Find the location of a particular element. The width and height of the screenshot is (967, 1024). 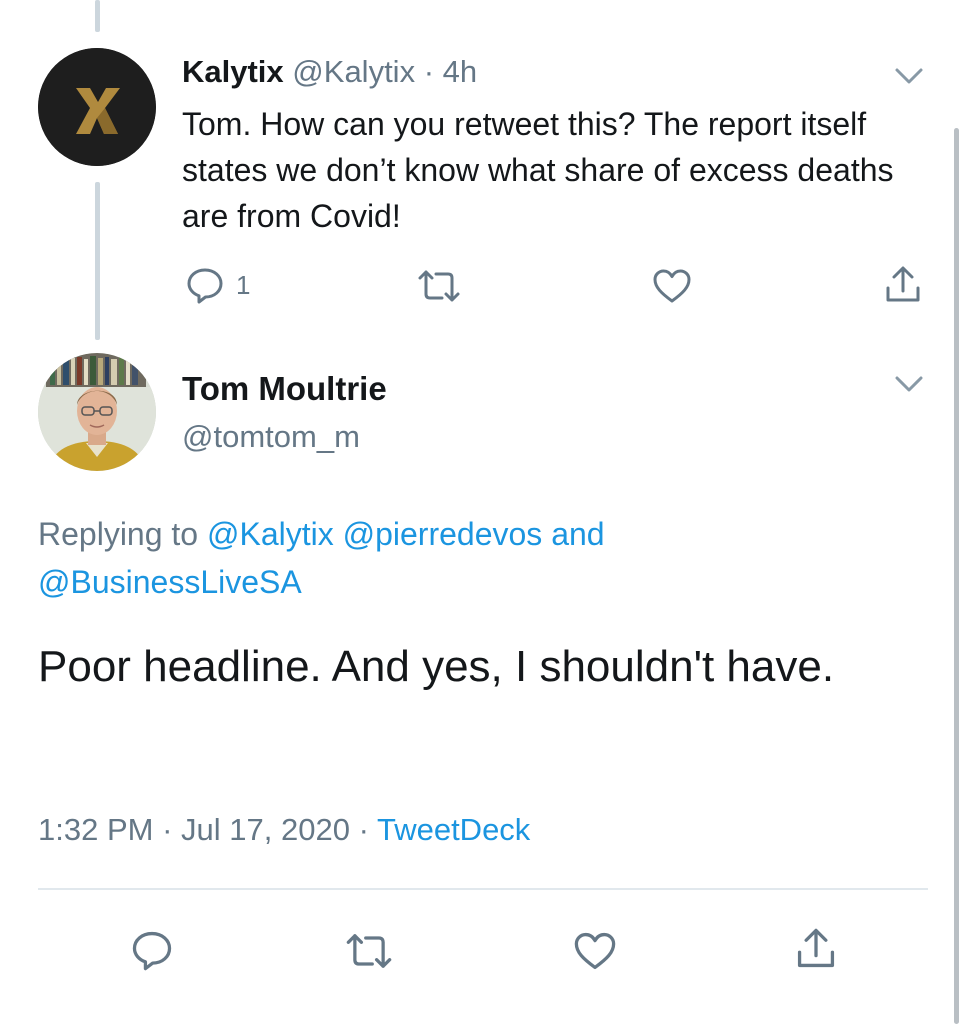

scrollbar is located at coordinates (956, 576).